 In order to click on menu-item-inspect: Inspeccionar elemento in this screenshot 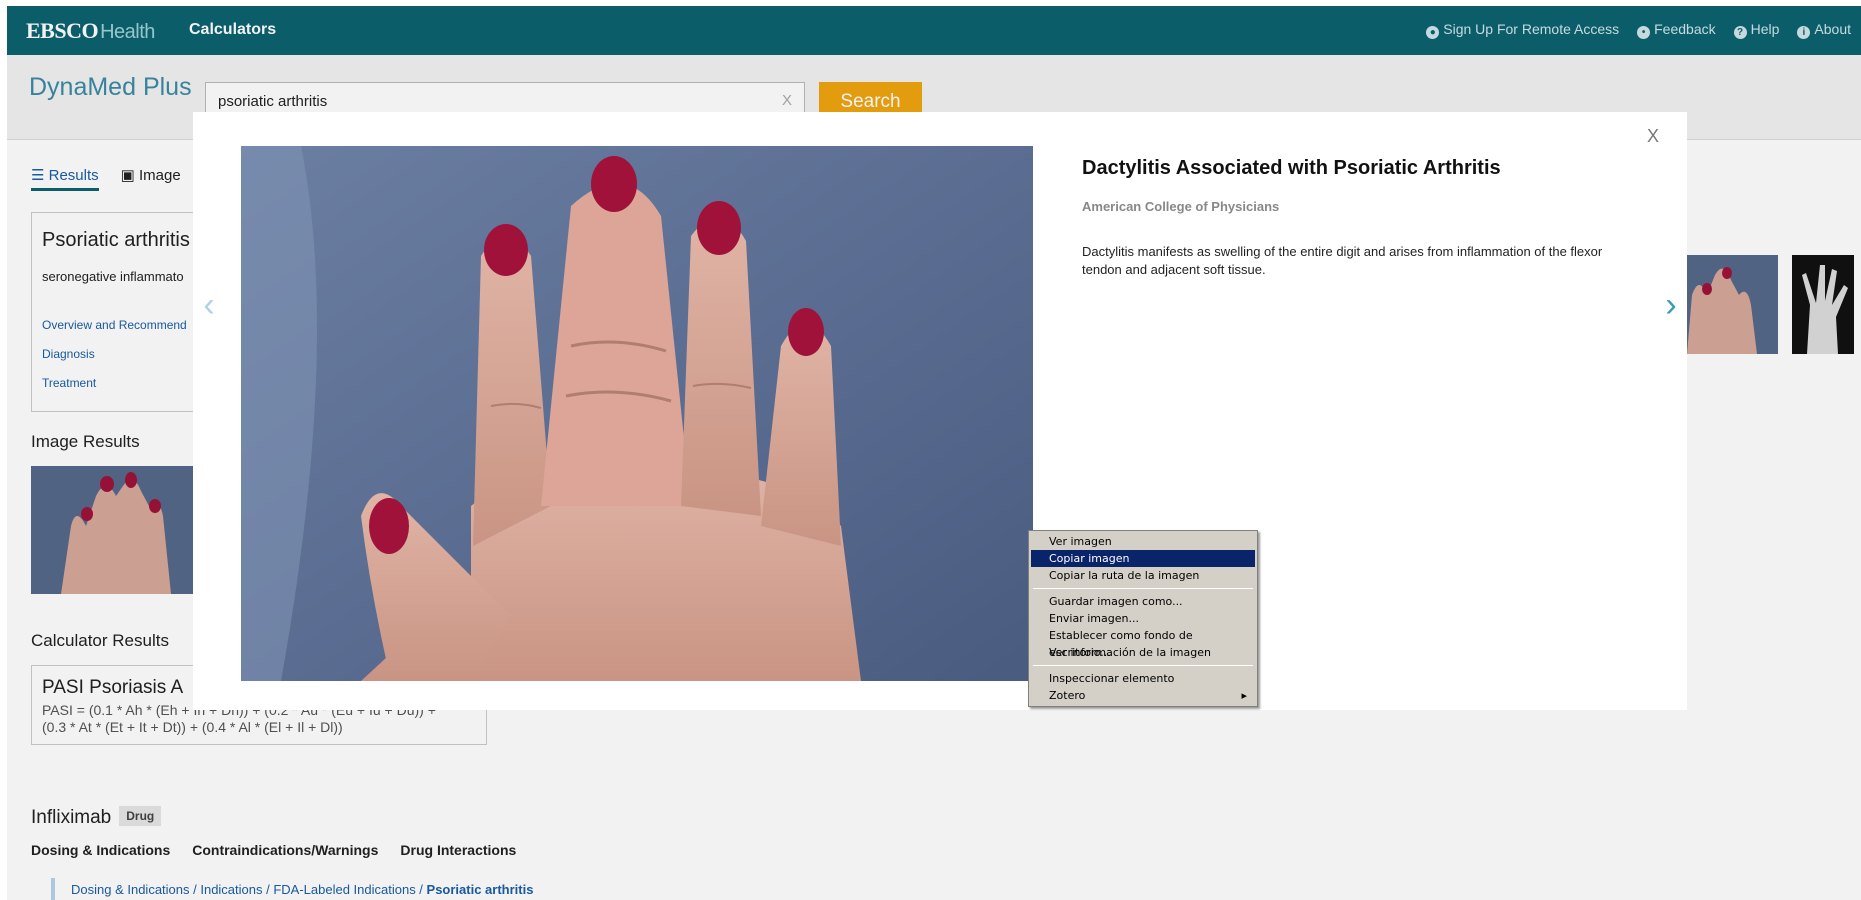, I will do `click(1143, 678)`.